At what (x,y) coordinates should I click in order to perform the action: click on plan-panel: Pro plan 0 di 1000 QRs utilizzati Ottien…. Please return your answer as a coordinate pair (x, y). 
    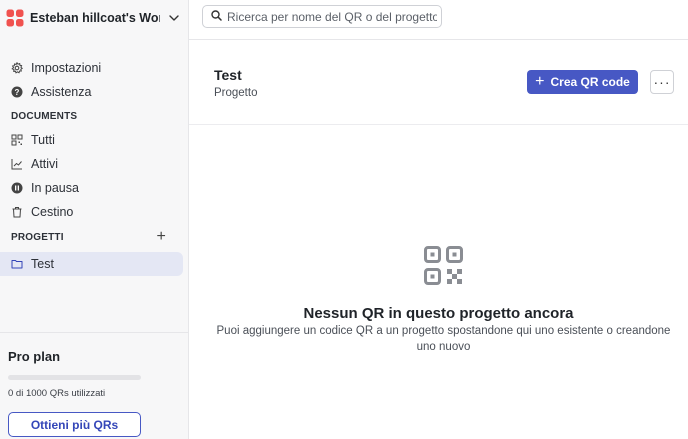
    Looking at the image, I should click on (94, 385).